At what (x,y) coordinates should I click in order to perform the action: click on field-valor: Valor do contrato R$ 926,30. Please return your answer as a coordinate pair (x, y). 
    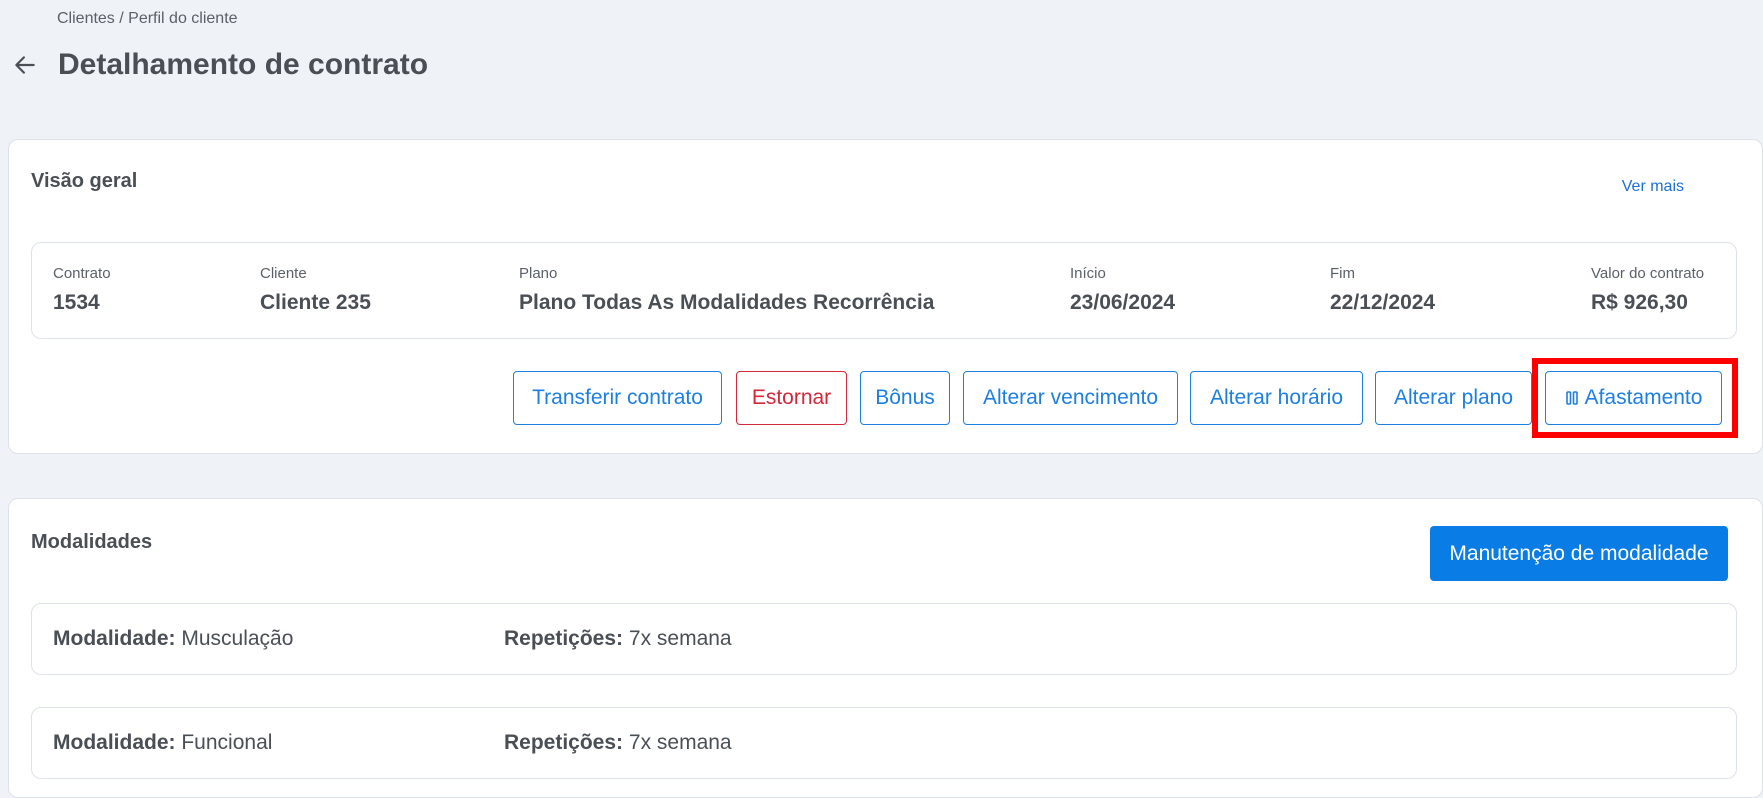
    Looking at the image, I should click on (1647, 290).